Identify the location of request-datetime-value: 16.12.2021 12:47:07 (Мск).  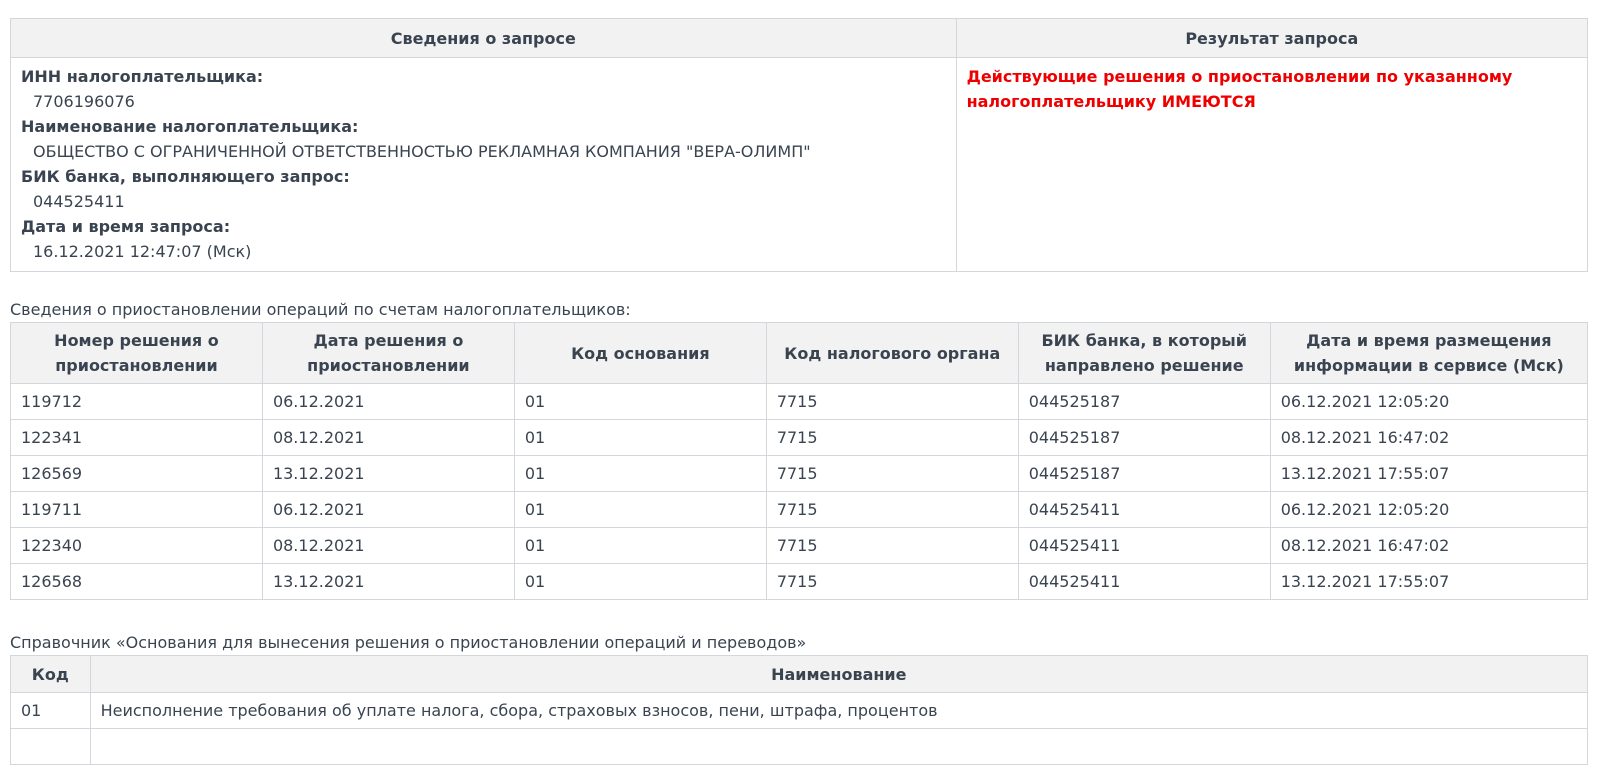
(142, 251).